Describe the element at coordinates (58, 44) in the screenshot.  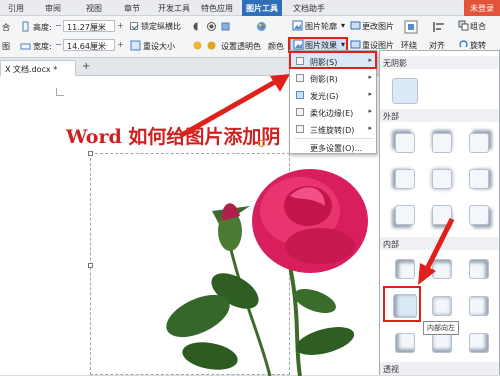
I see `width-decrement: −` at that location.